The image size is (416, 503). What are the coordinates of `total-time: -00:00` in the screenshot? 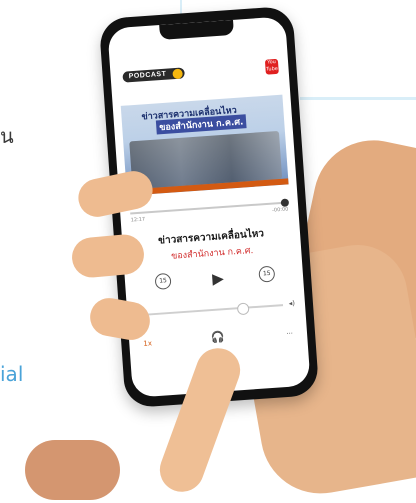 It's located at (280, 210).